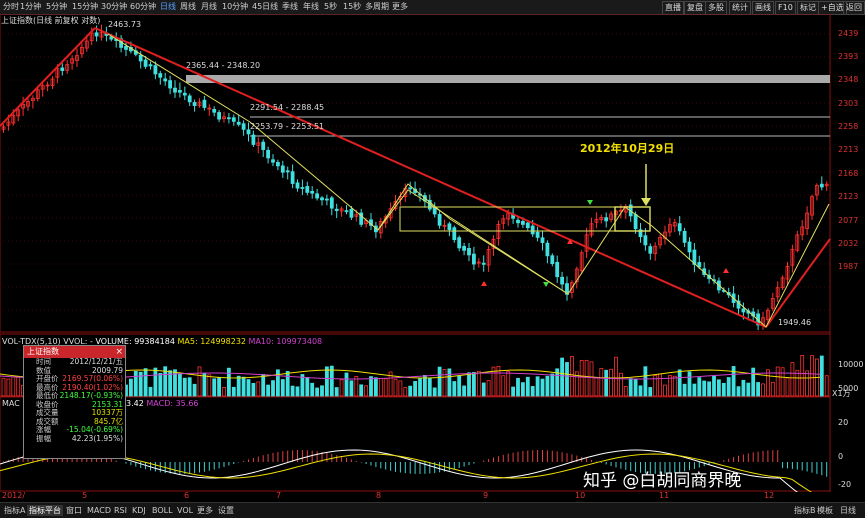  I want to click on period-tab-13: 5秒, so click(330, 7).